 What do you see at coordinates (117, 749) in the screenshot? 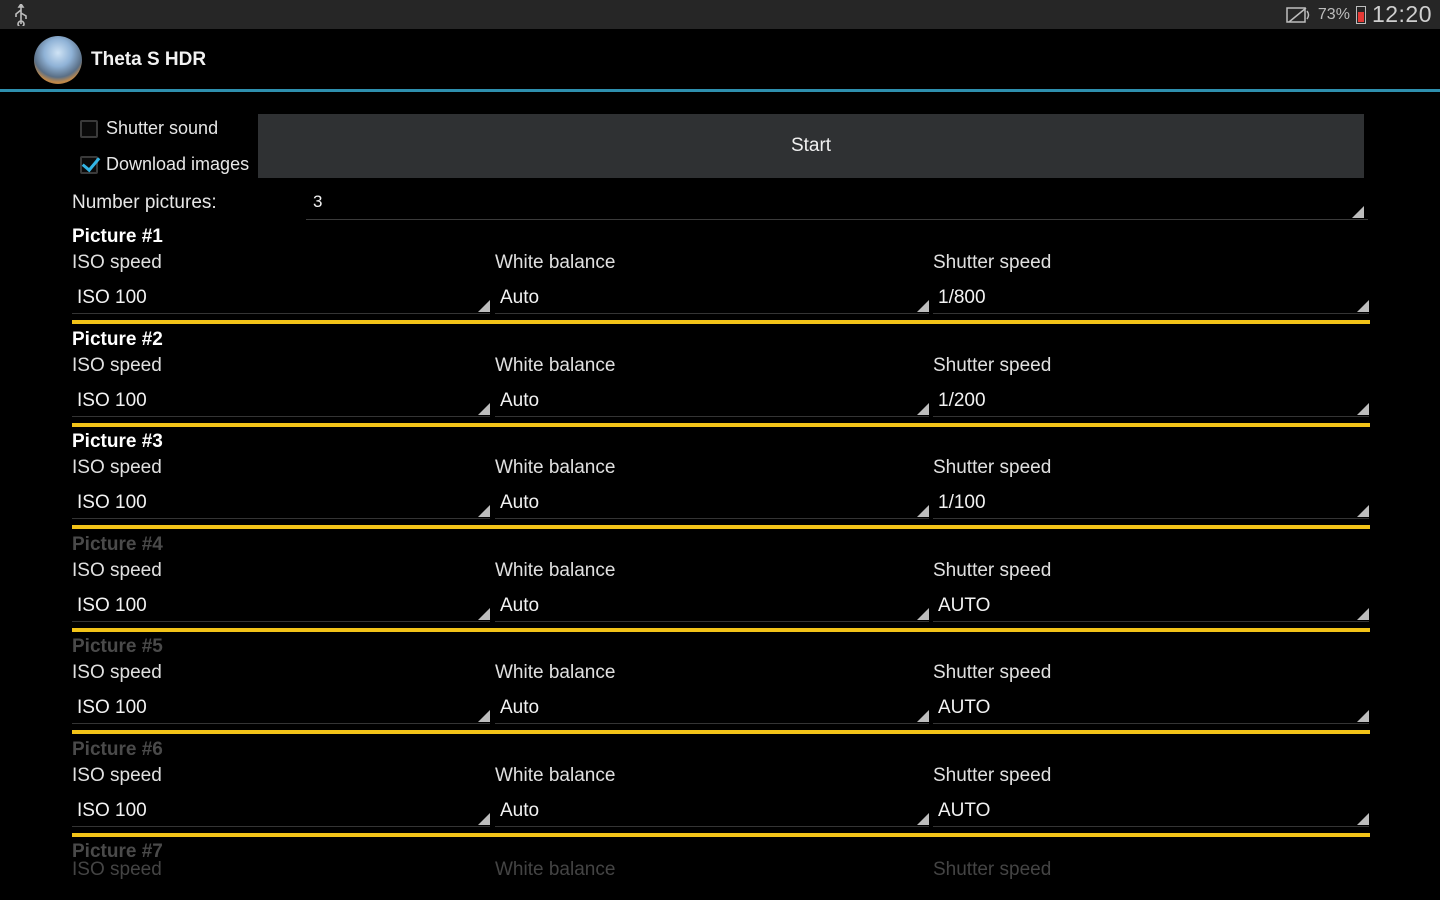
I see `picture-title: Picture #6` at bounding box center [117, 749].